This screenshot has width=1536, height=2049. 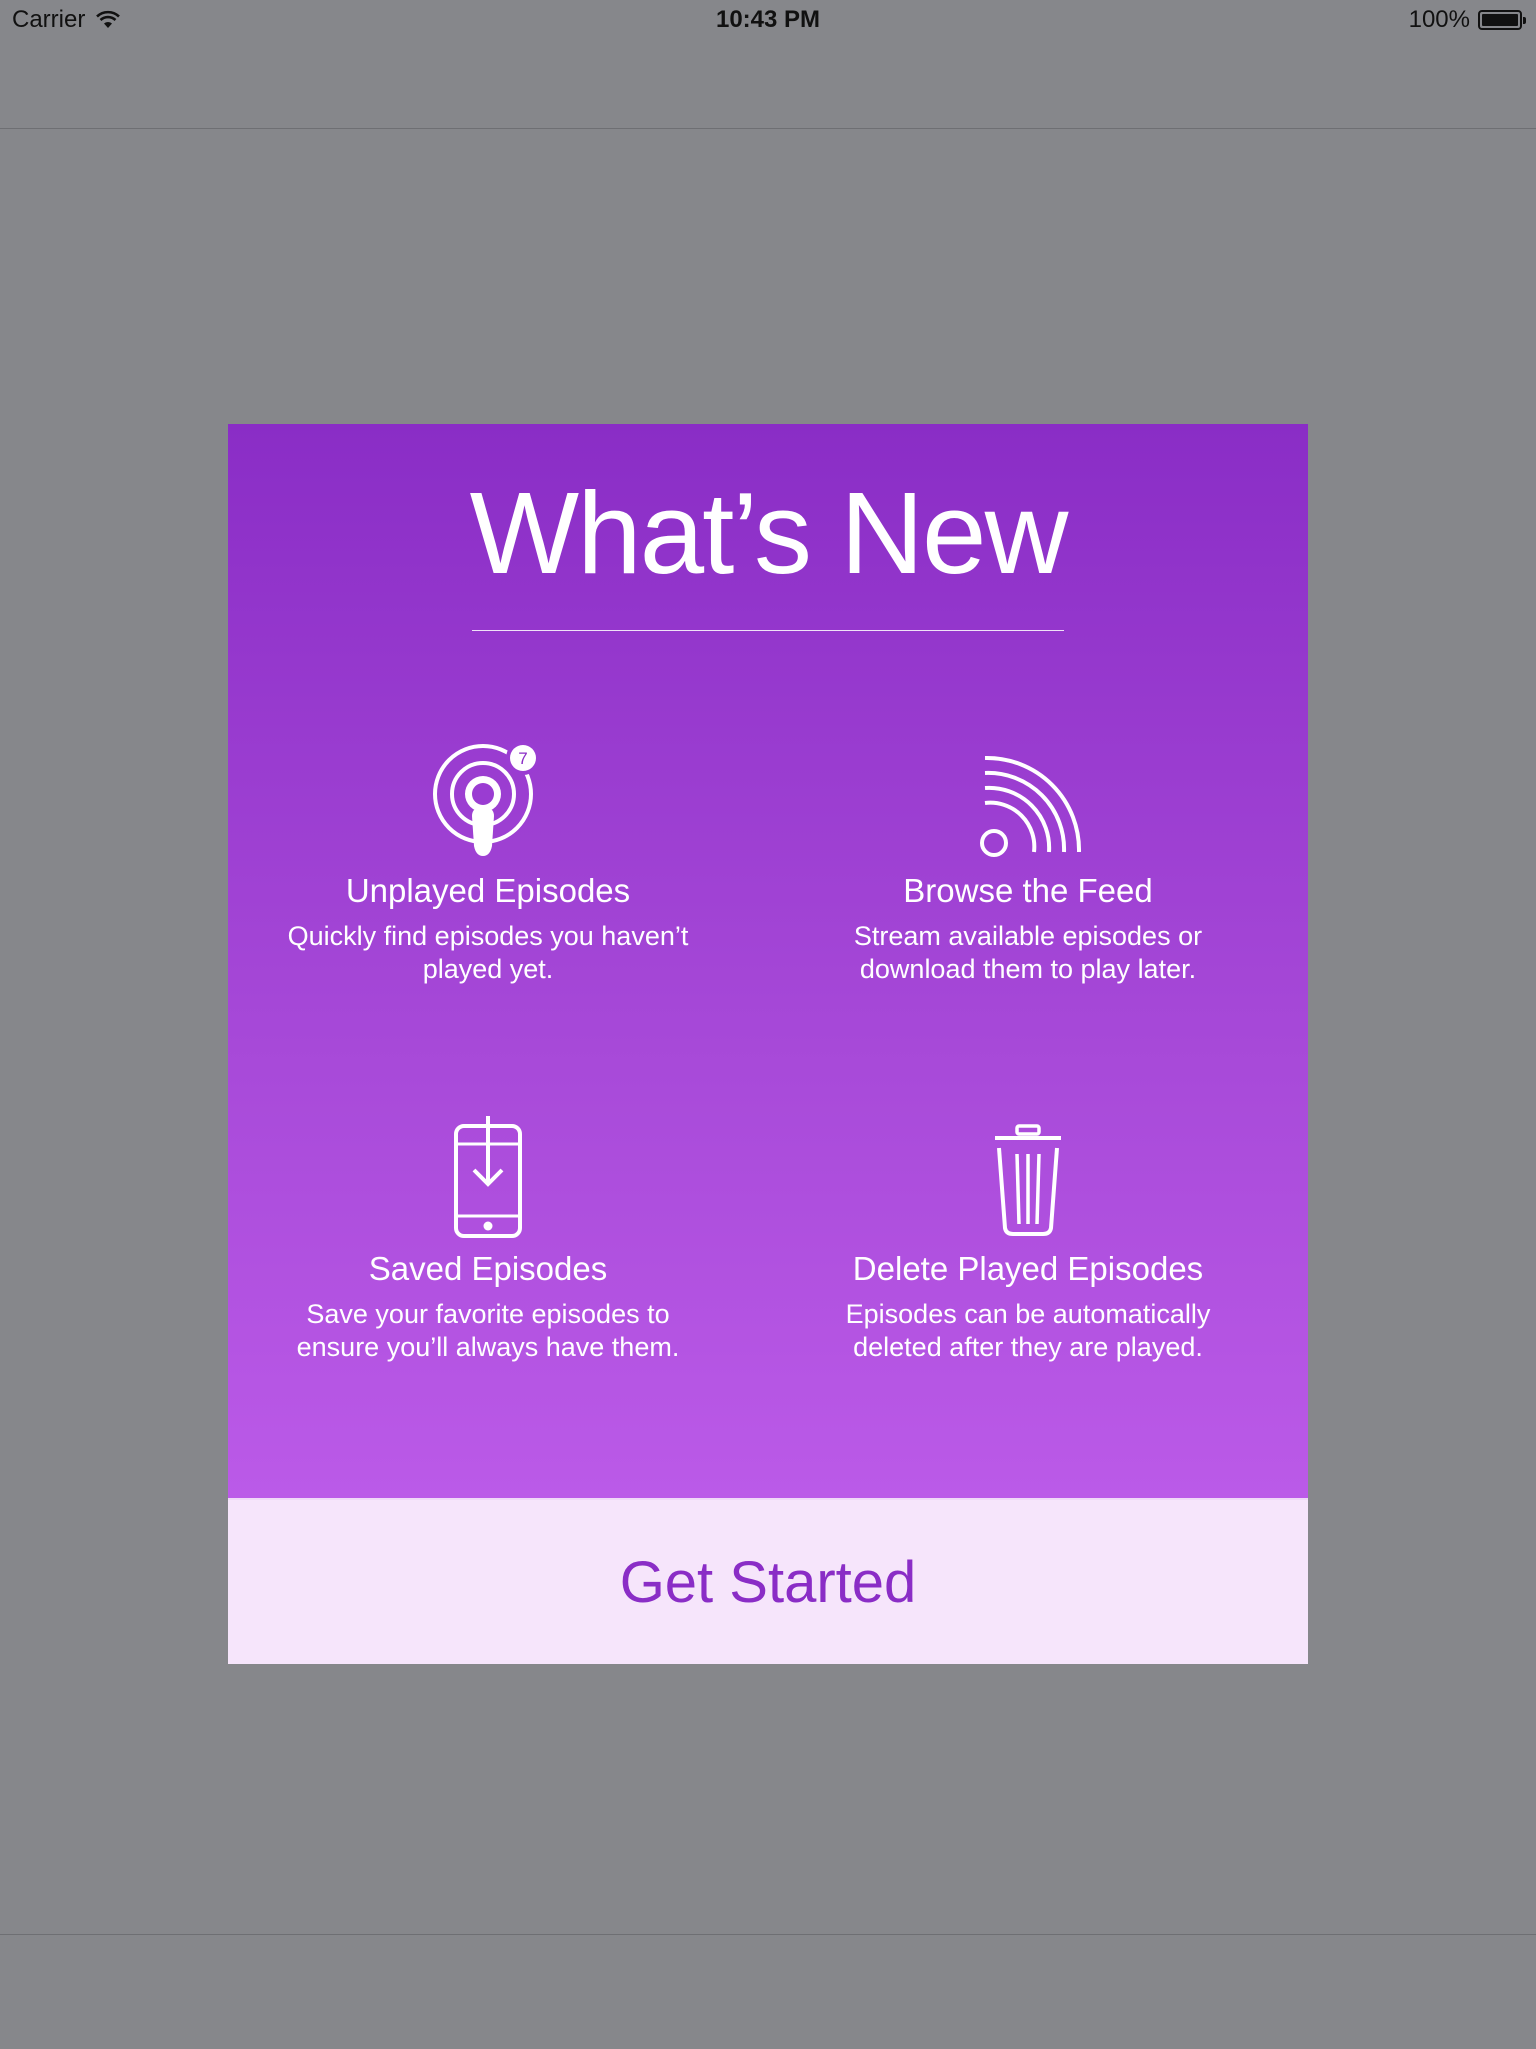 I want to click on tool-bar, so click(x=768, y=1991).